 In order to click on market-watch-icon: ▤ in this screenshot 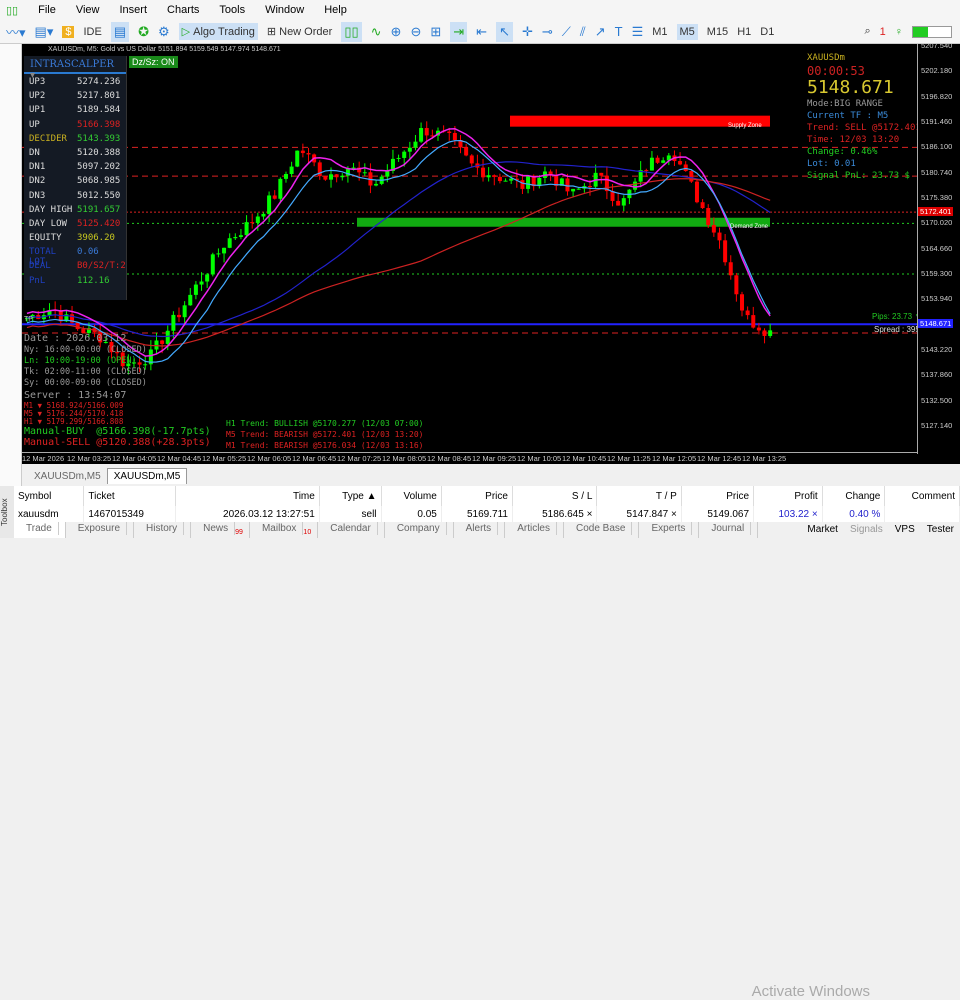, I will do `click(120, 31)`.